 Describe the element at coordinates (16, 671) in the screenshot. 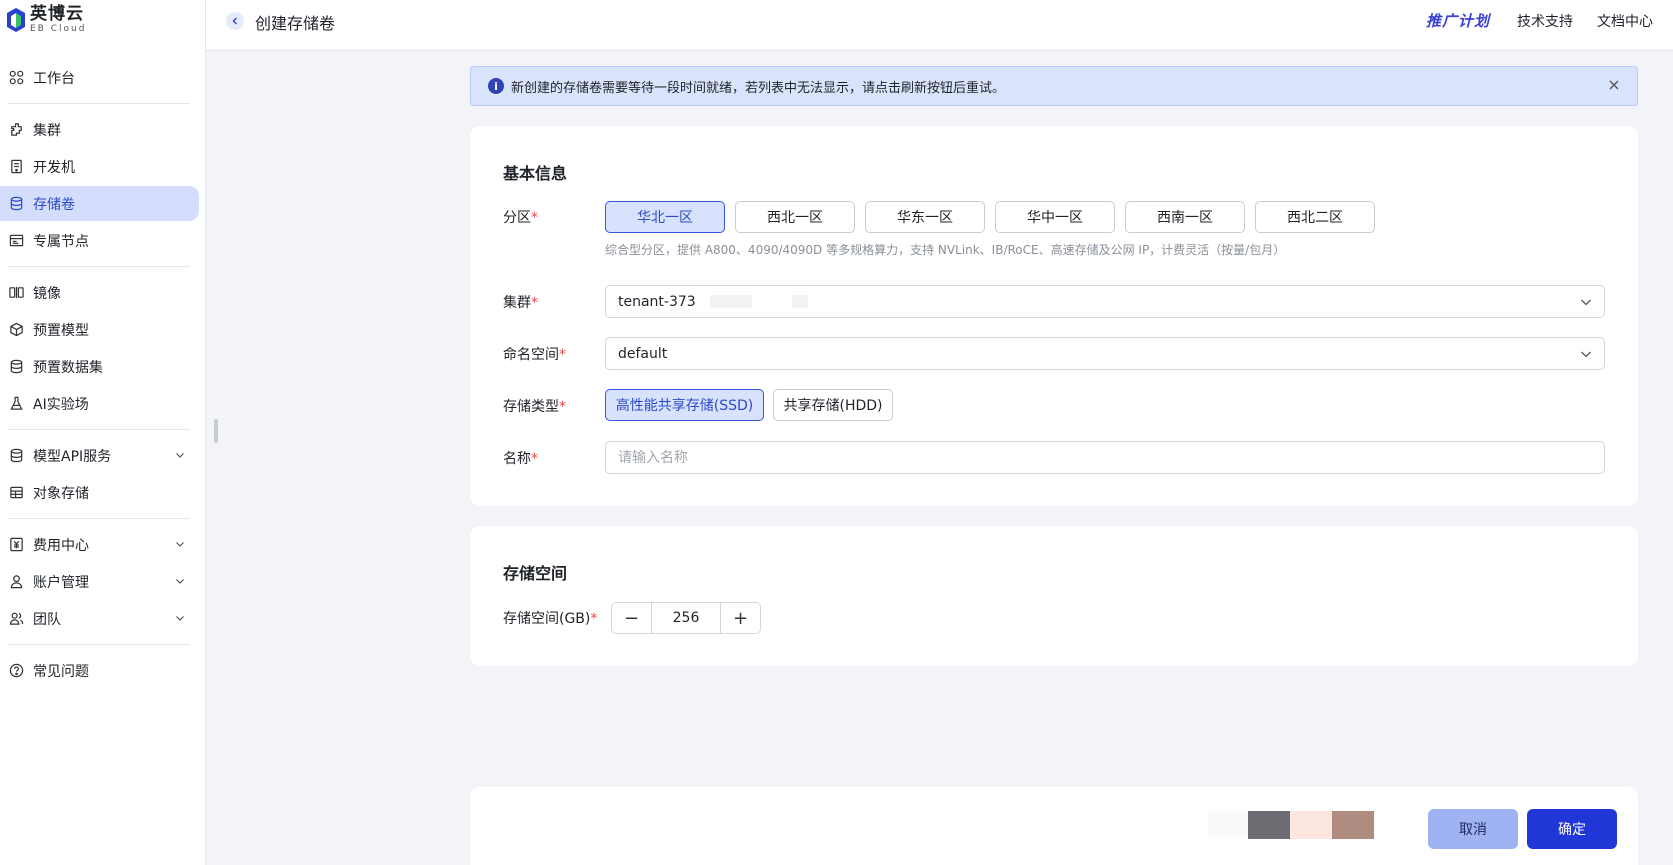

I see `question-icon` at that location.